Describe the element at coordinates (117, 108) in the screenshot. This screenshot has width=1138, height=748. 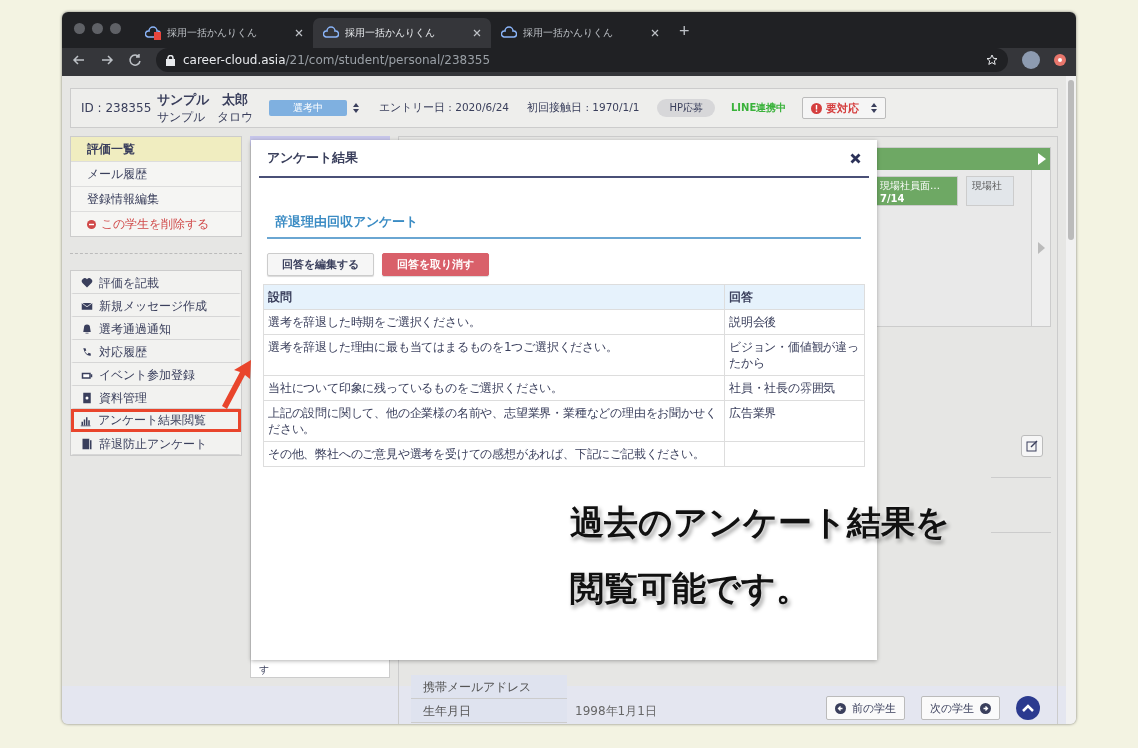
I see `student-id: ID : 238355` at that location.